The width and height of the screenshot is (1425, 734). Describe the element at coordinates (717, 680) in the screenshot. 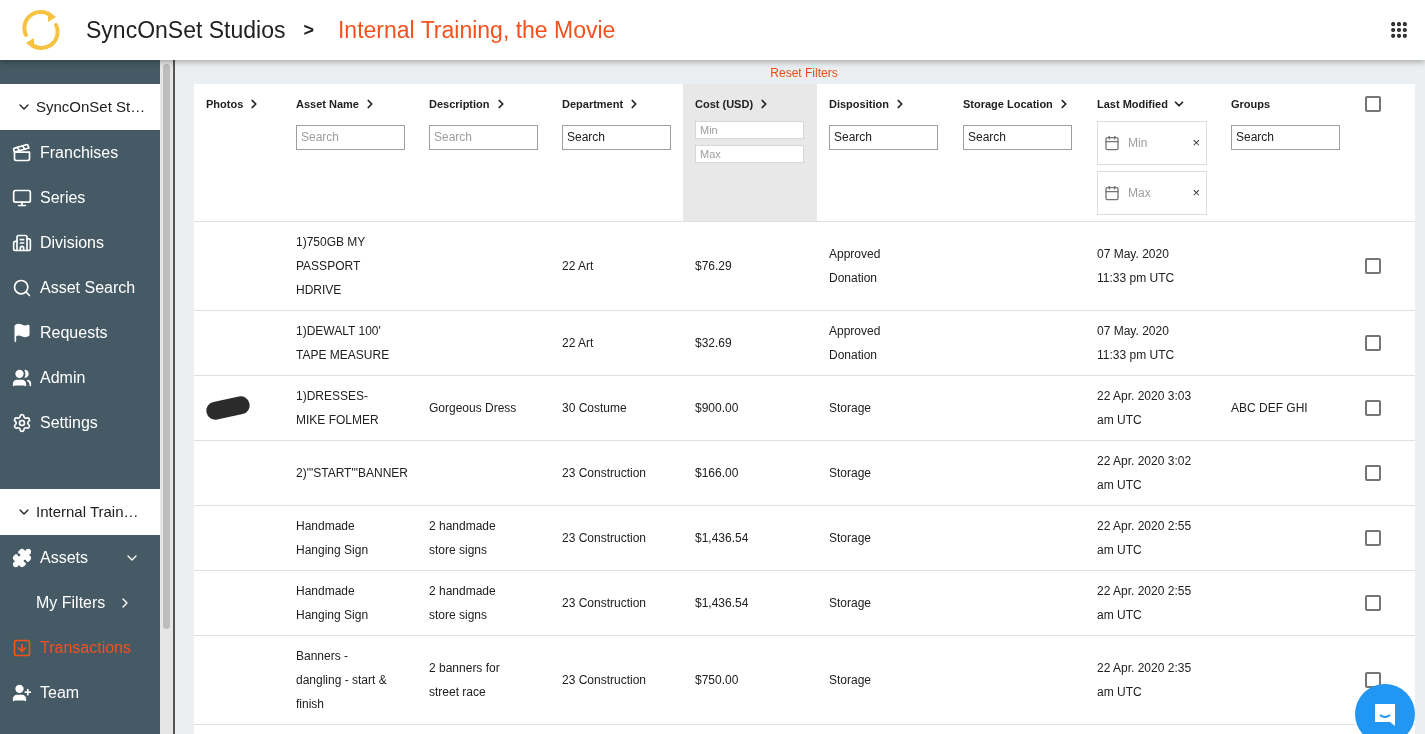

I see `table-cell: $750.00` at that location.